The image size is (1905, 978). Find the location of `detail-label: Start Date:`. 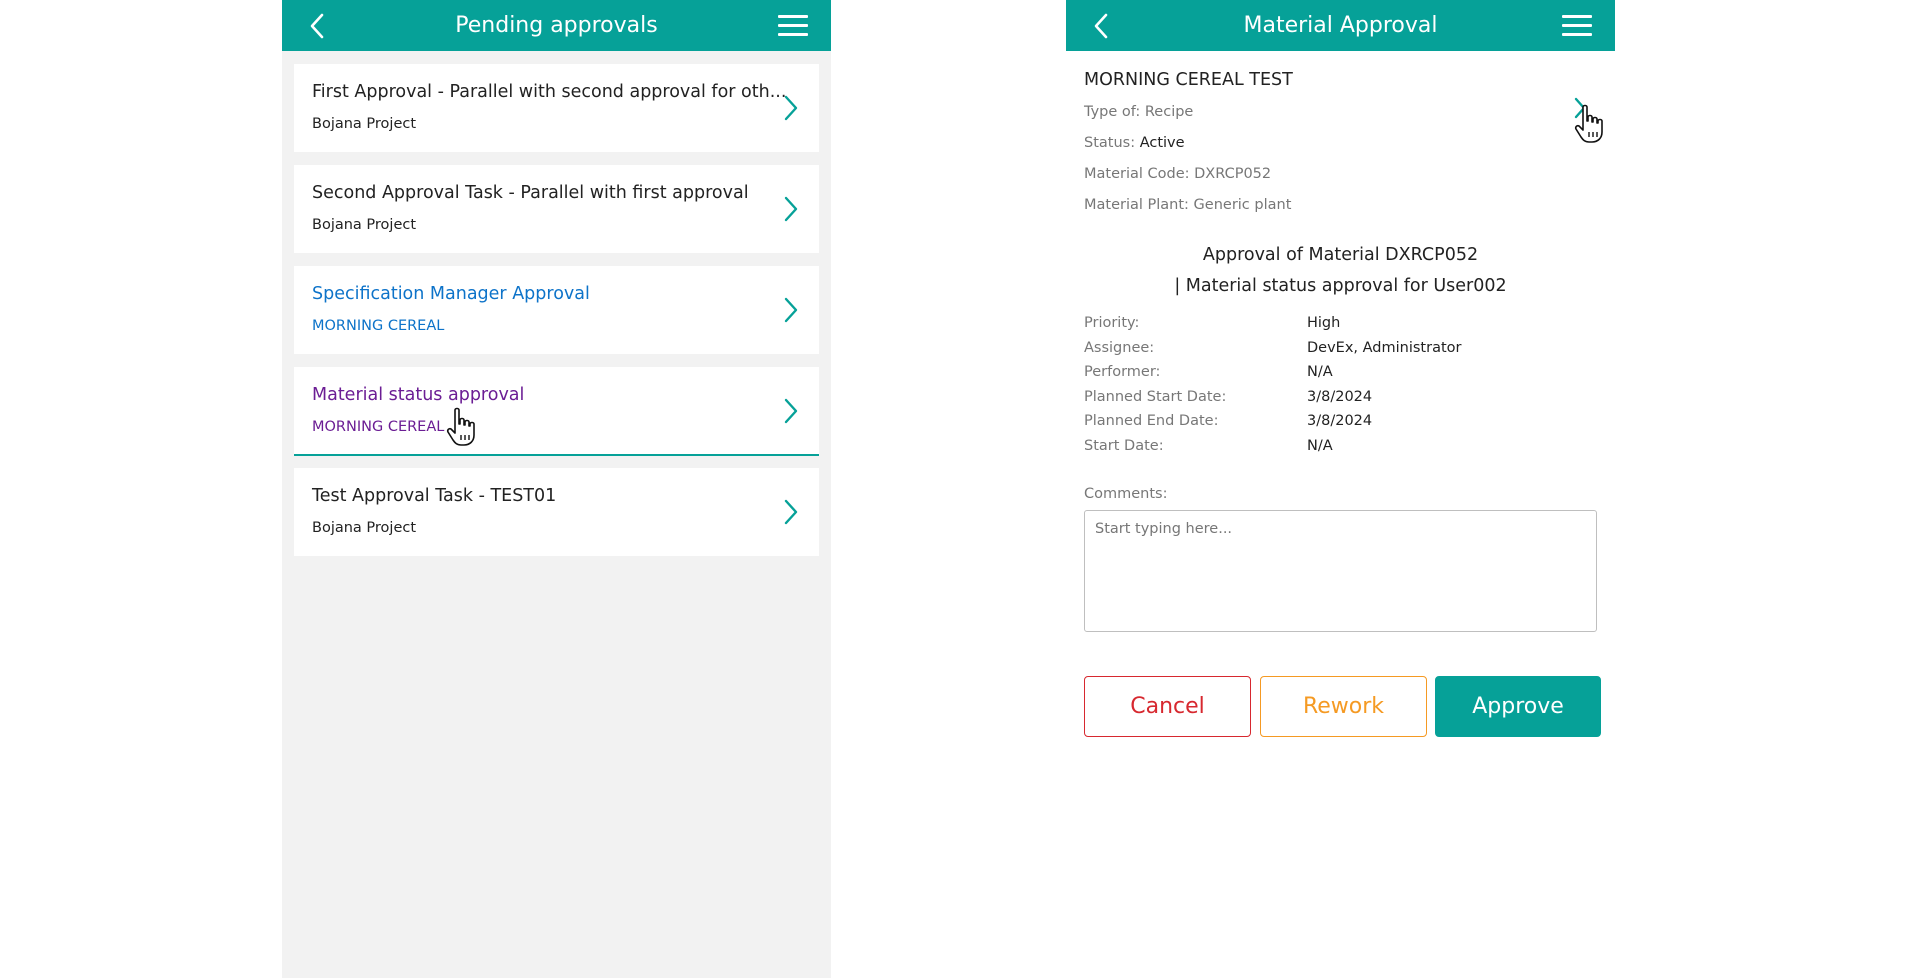

detail-label: Start Date: is located at coordinates (1124, 446).